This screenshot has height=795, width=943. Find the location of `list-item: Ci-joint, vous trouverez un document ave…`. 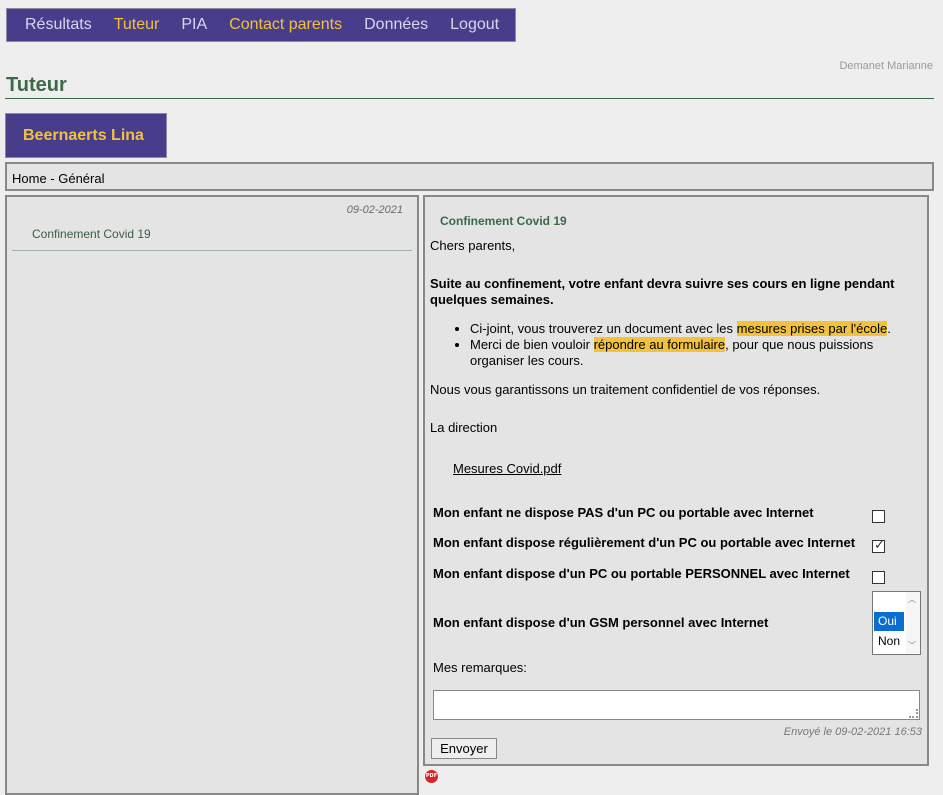

list-item: Ci-joint, vous trouverez un document ave… is located at coordinates (685, 329).